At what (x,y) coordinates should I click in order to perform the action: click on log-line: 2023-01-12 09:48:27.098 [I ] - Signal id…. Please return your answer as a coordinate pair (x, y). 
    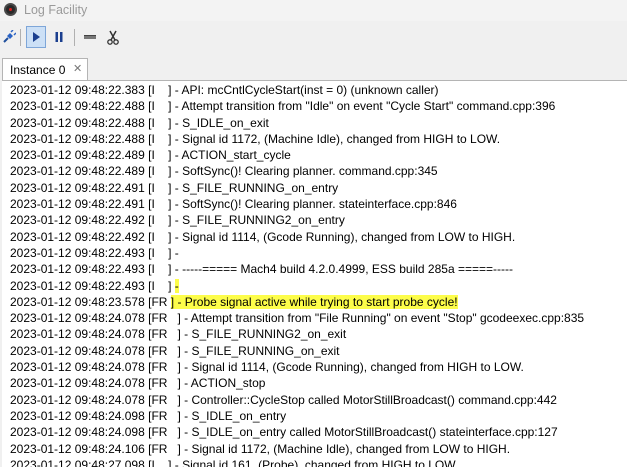
    Looking at the image, I should click on (297, 462).